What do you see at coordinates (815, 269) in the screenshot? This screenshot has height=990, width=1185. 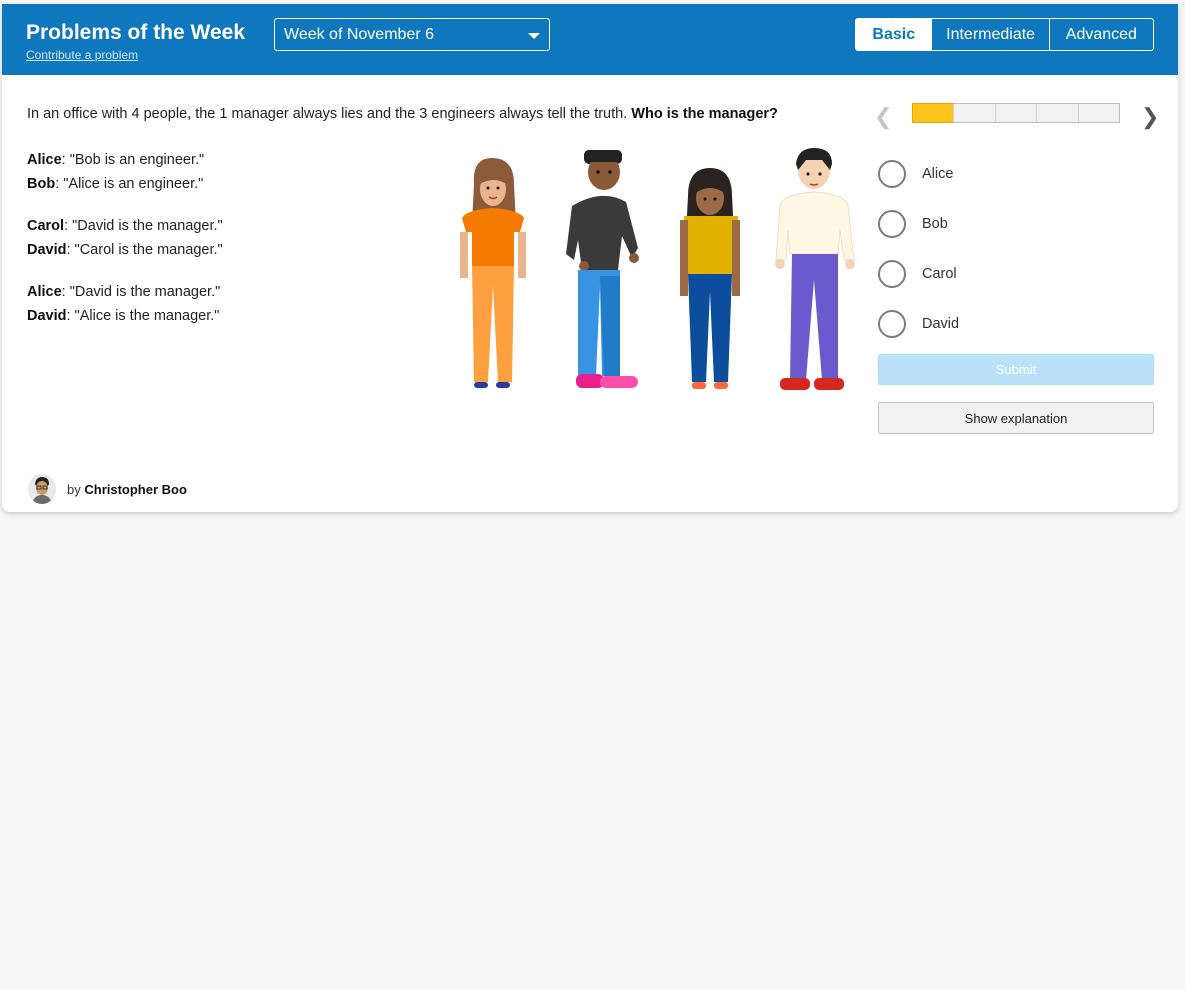 I see `david-figure` at bounding box center [815, 269].